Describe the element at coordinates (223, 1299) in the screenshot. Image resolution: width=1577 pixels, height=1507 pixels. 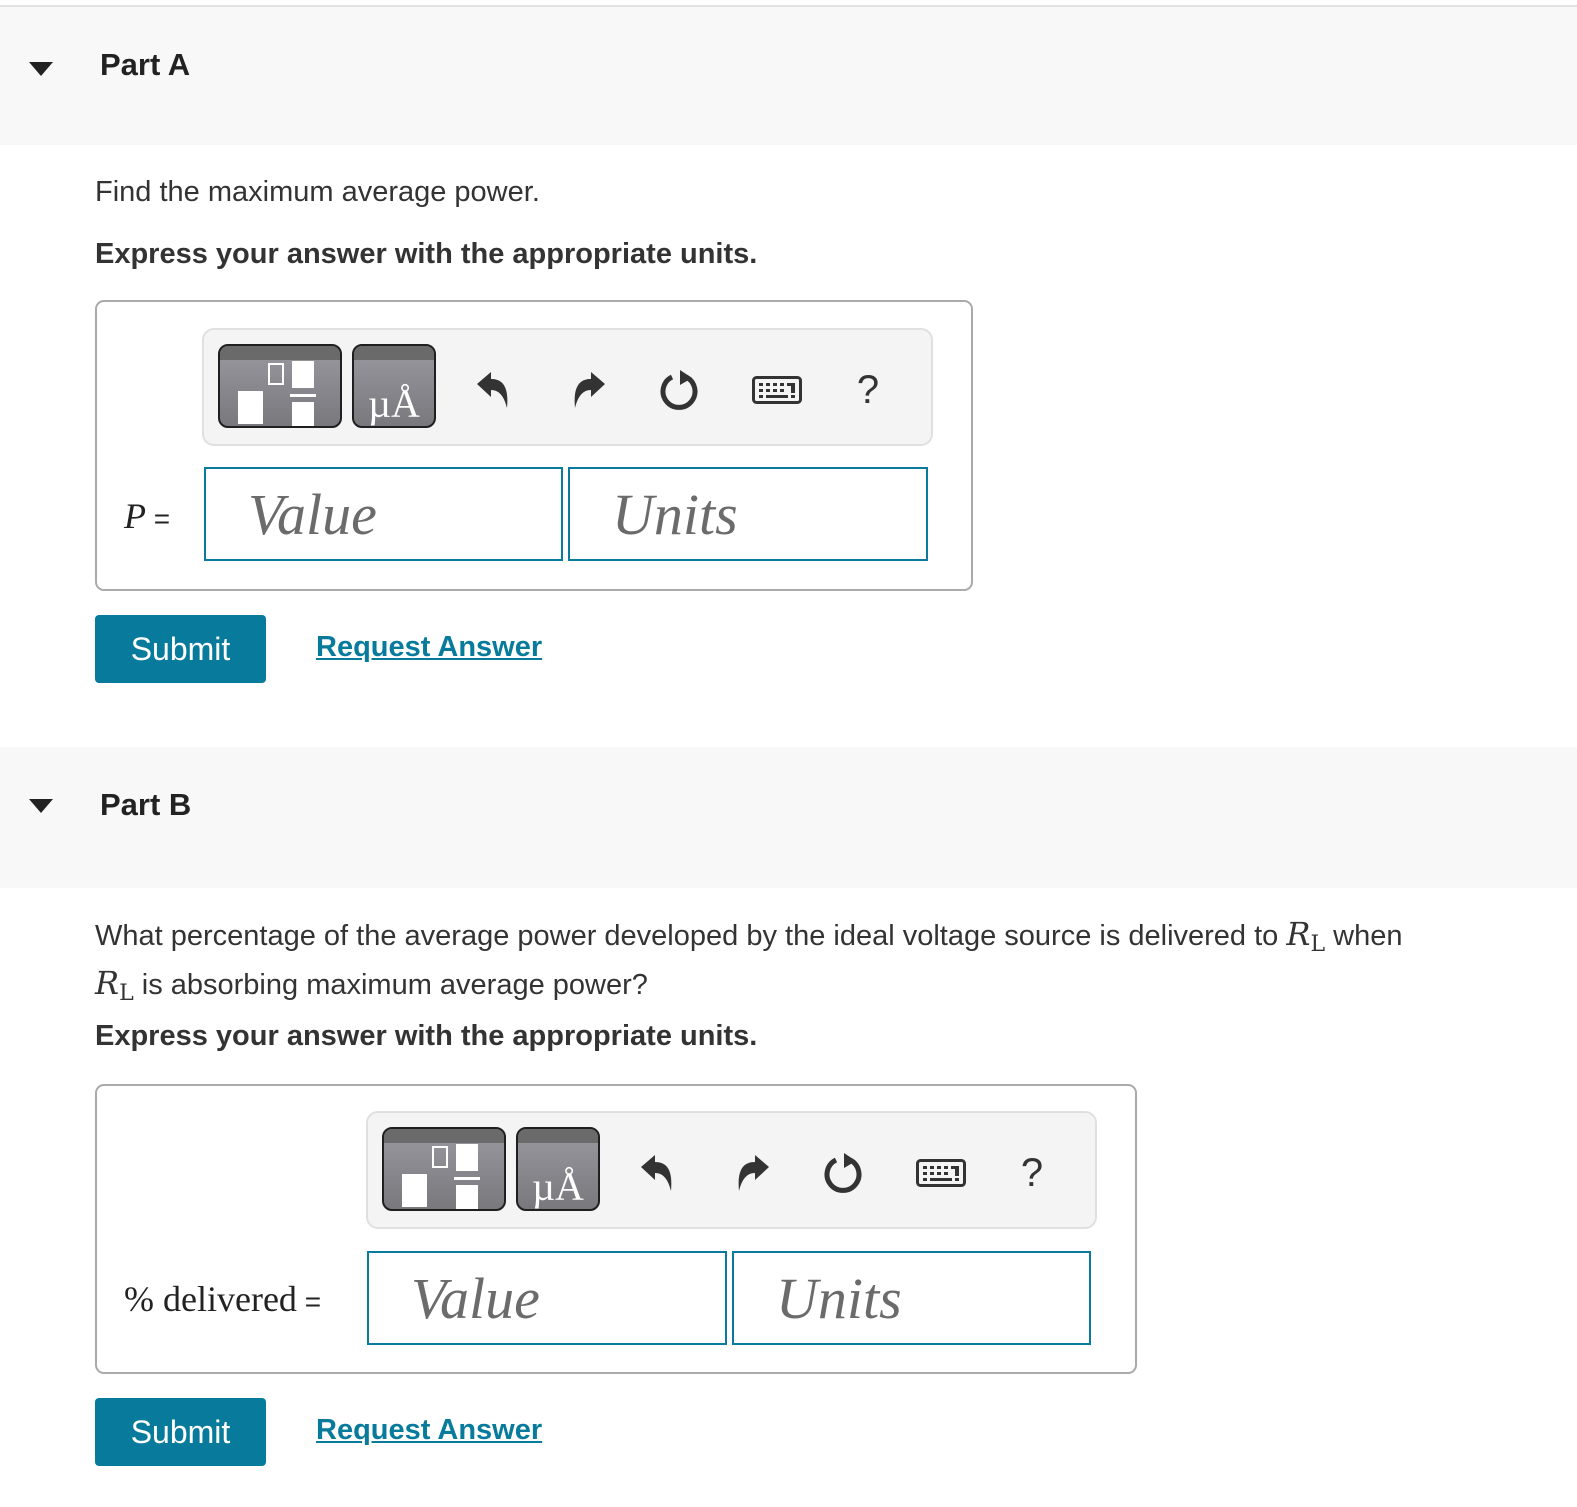
I see `answer-label-percent-delivered: % delivered =` at that location.